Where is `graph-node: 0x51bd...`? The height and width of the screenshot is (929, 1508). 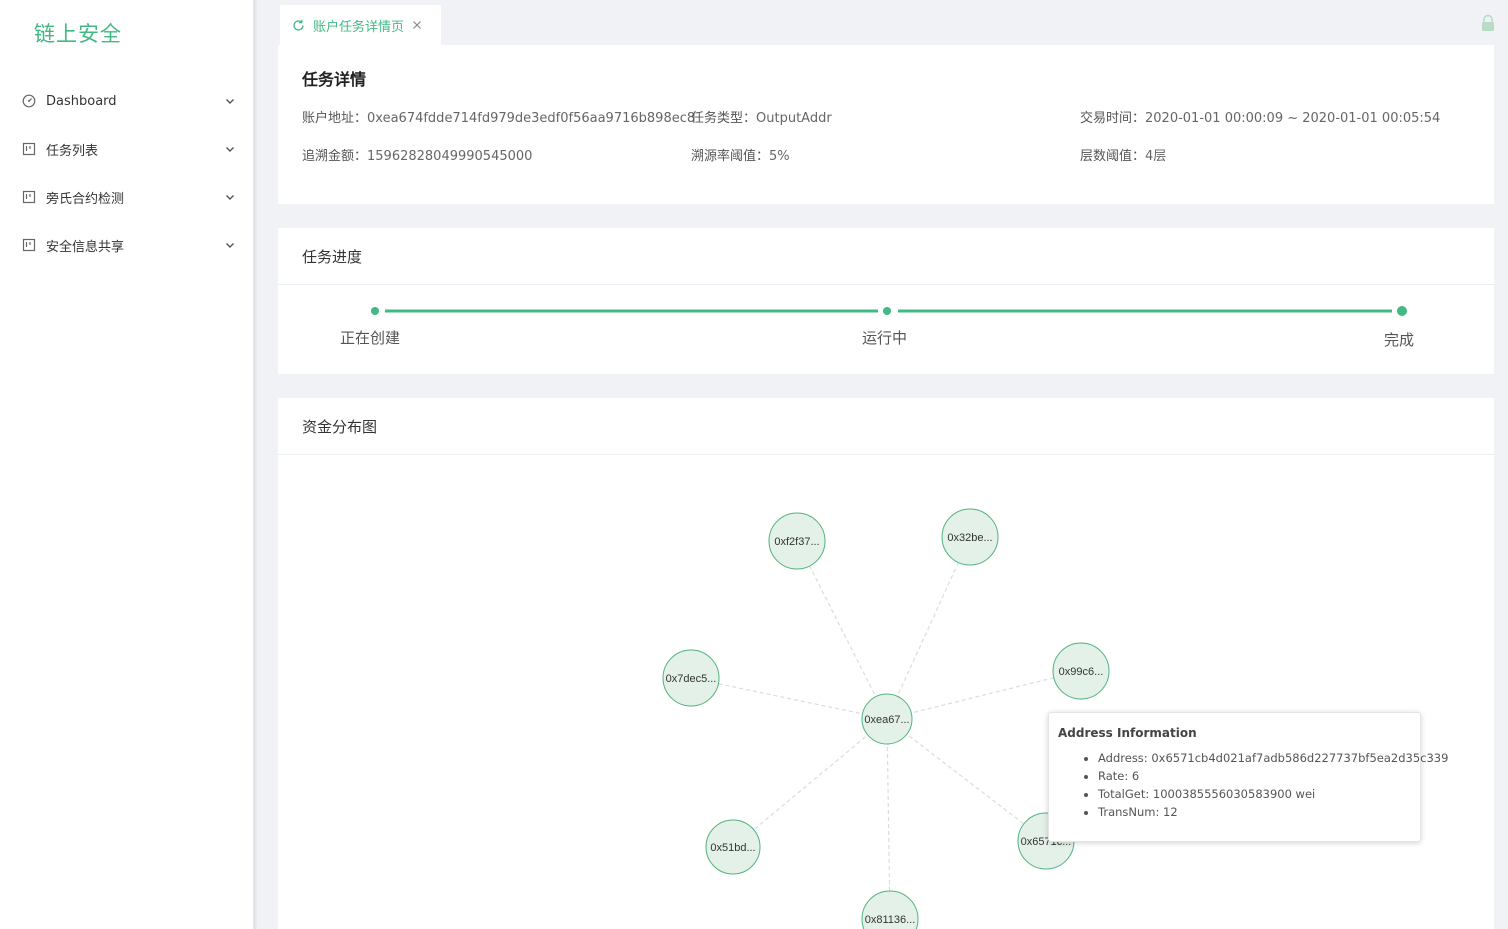 graph-node: 0x51bd... is located at coordinates (733, 847).